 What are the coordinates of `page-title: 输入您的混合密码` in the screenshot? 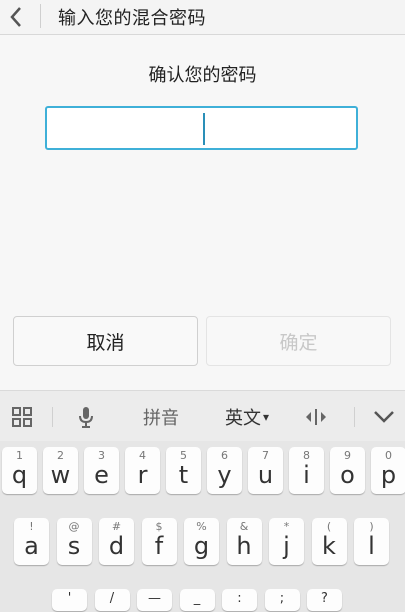 It's located at (132, 18).